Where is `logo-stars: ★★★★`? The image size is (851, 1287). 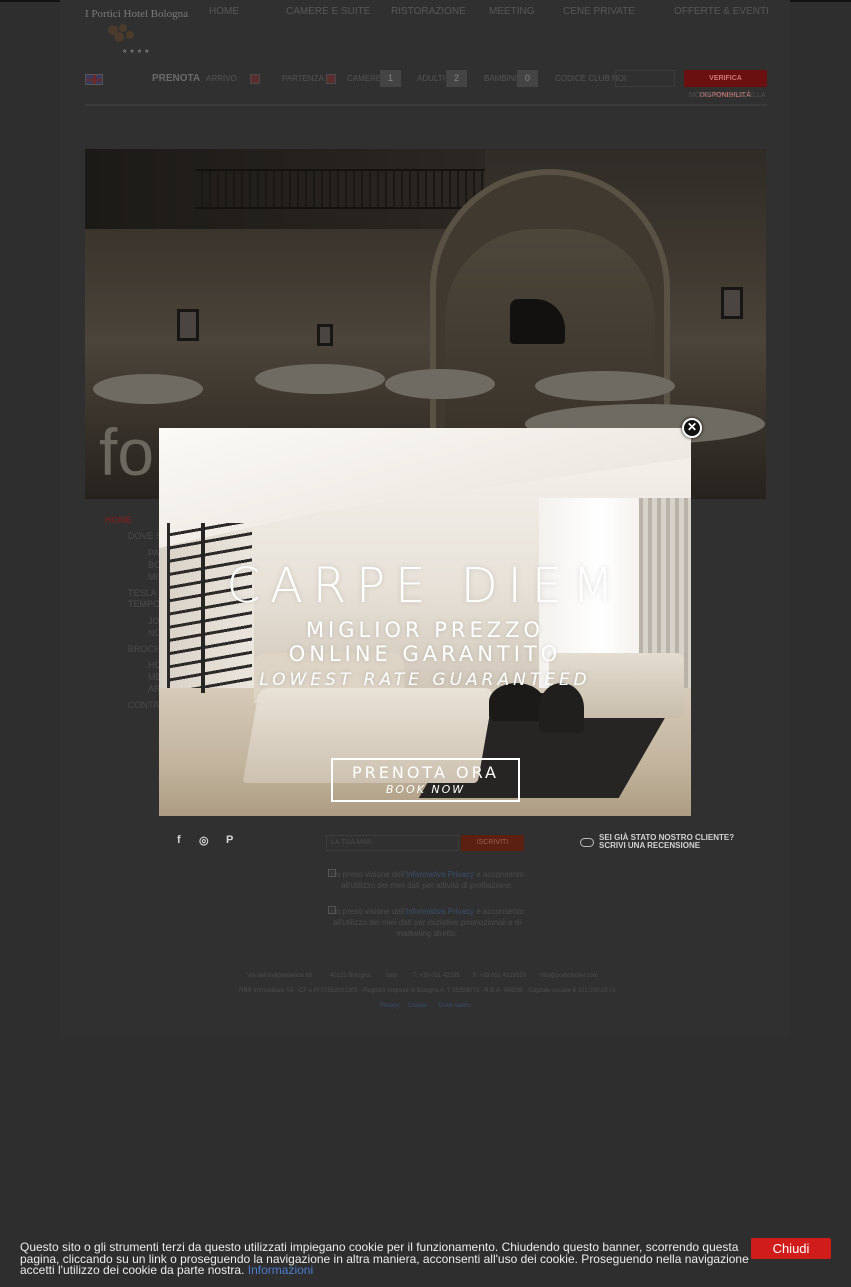
logo-stars: ★★★★ is located at coordinates (137, 52).